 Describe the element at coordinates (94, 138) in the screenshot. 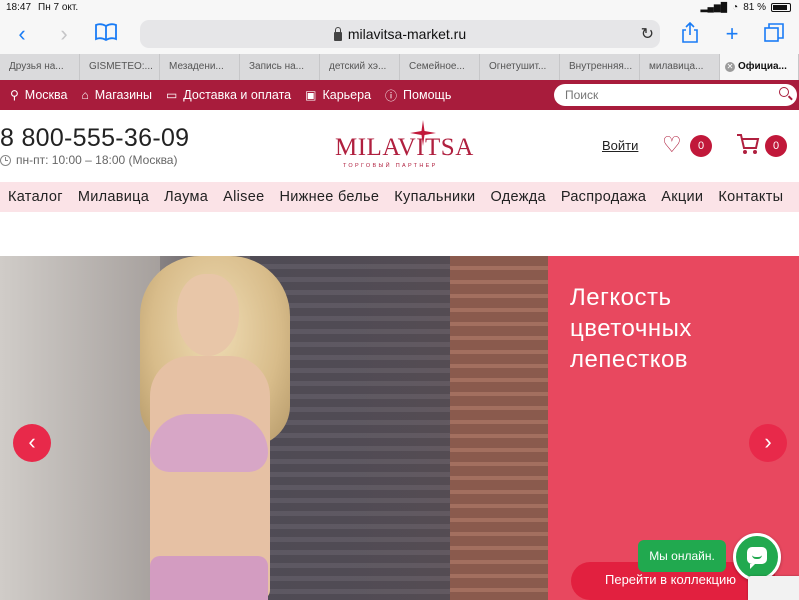

I see `phone-number: 8 800-555-36-09` at that location.